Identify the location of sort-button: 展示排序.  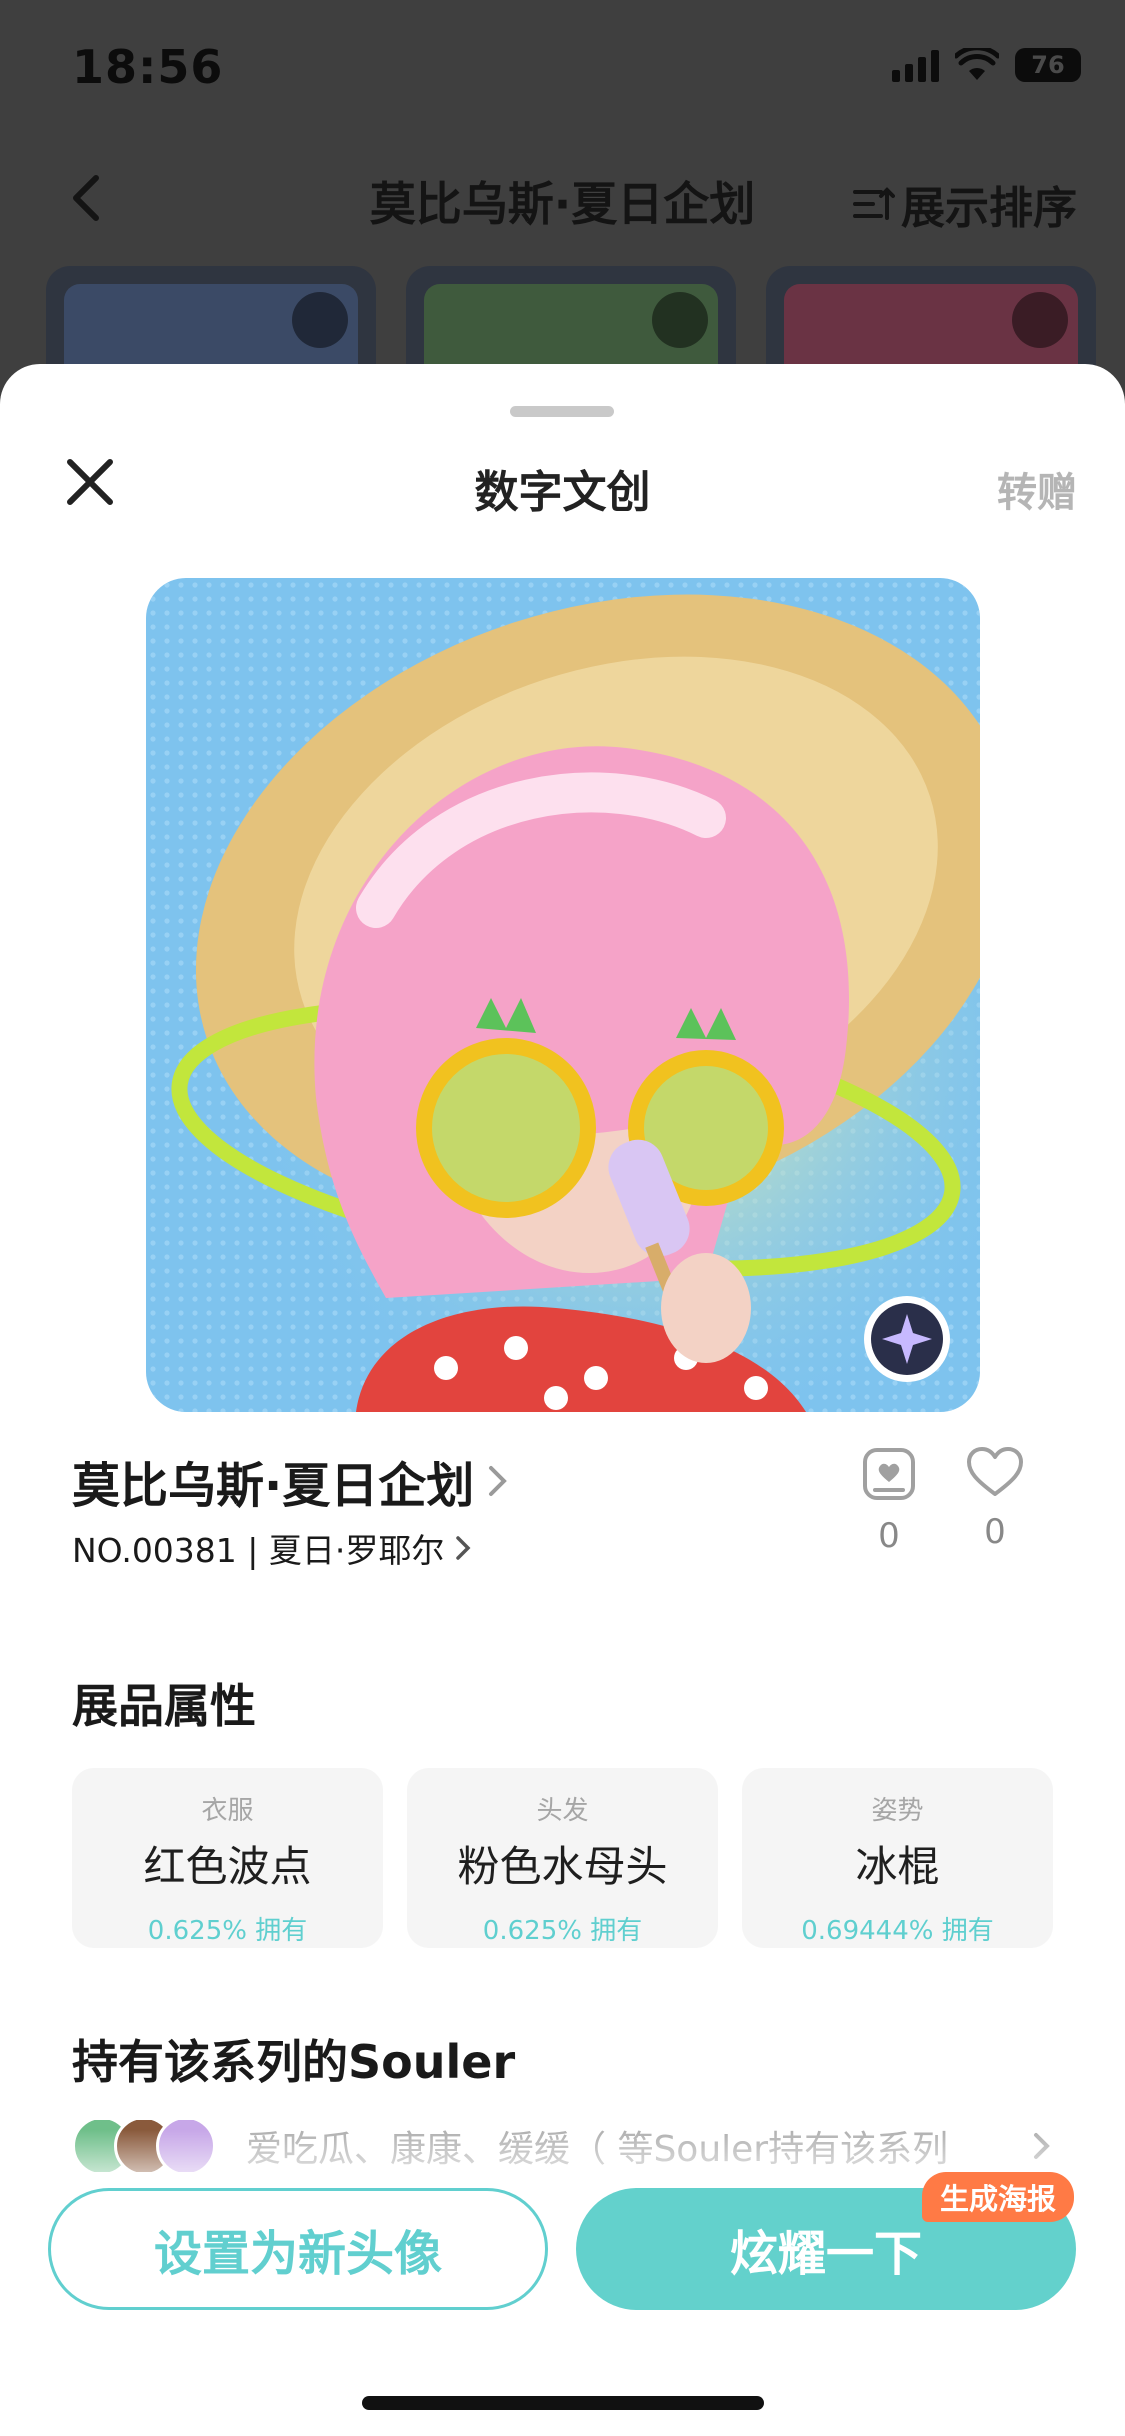
(964, 204).